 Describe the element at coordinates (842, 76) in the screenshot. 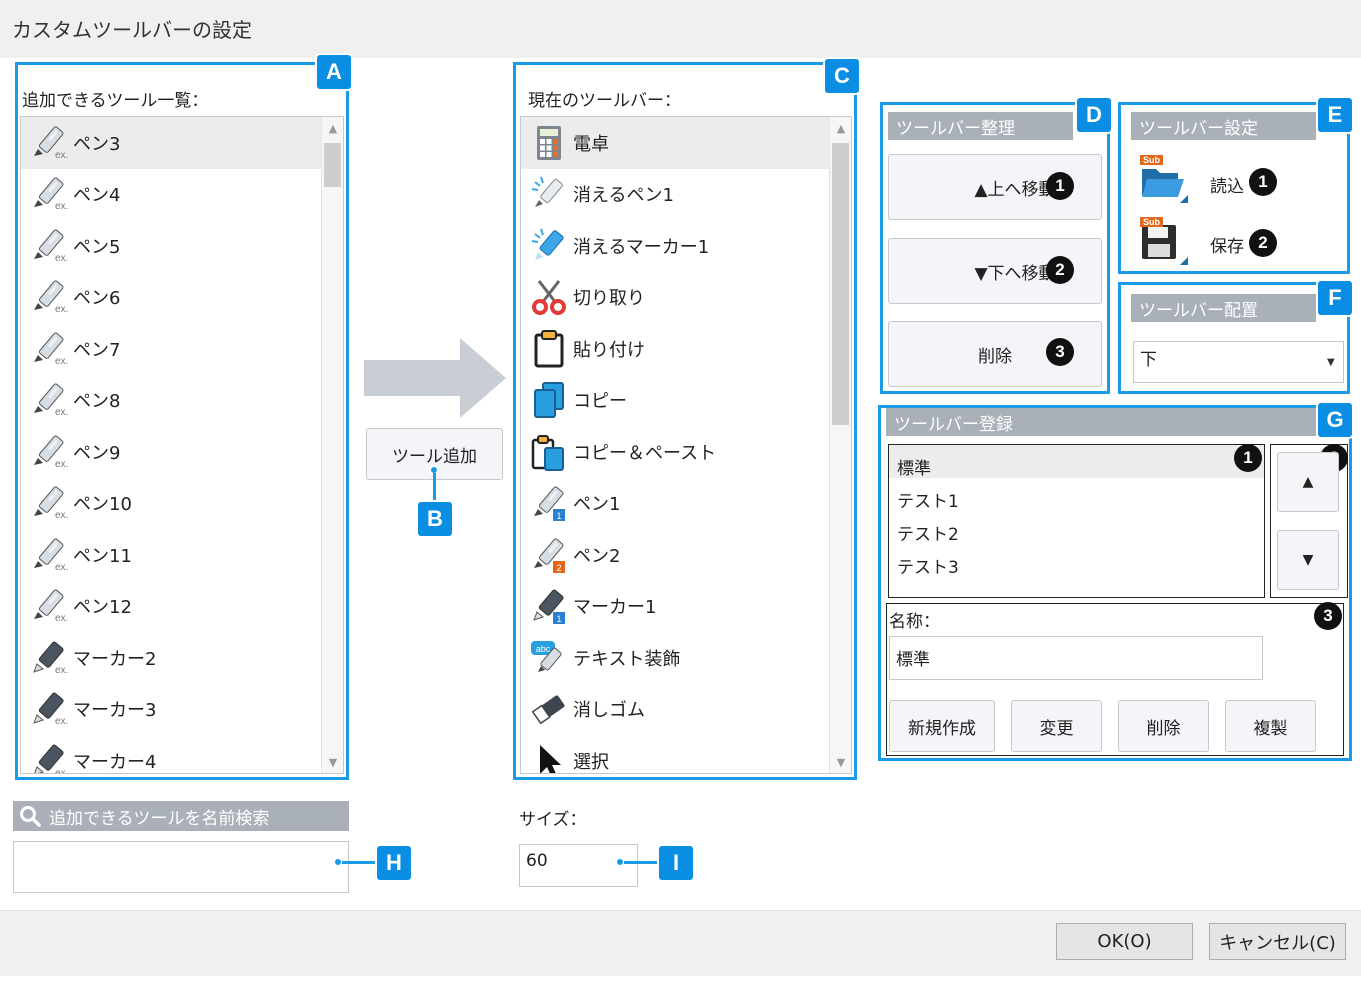

I see `callout-badge-c: C` at that location.